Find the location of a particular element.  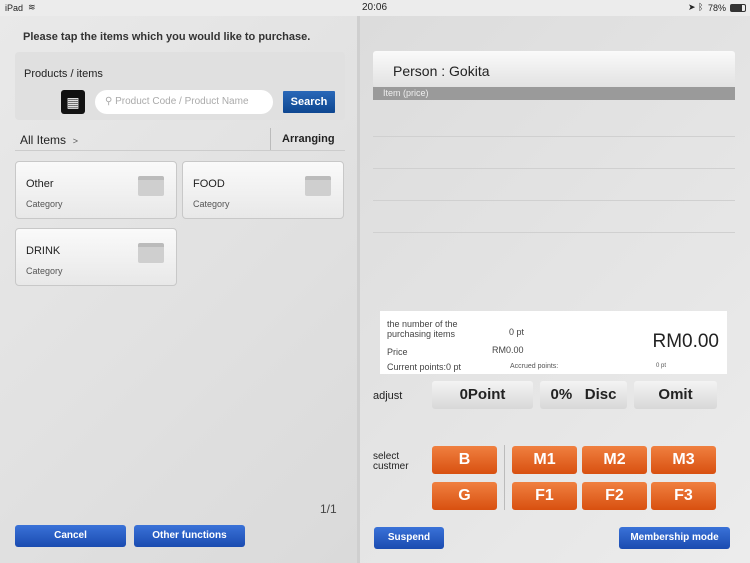

category-name: FOOD is located at coordinates (209, 184).